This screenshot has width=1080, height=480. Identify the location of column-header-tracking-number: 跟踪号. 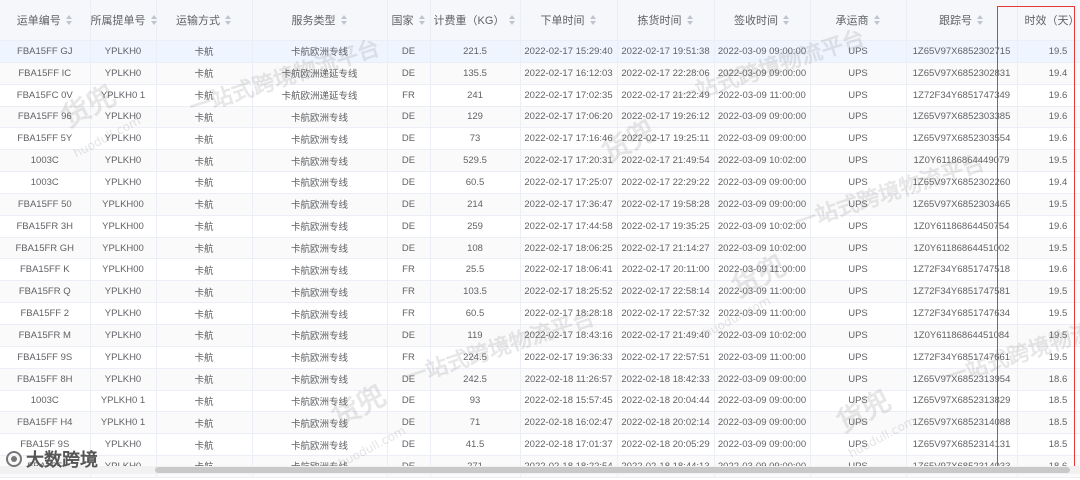
(962, 20).